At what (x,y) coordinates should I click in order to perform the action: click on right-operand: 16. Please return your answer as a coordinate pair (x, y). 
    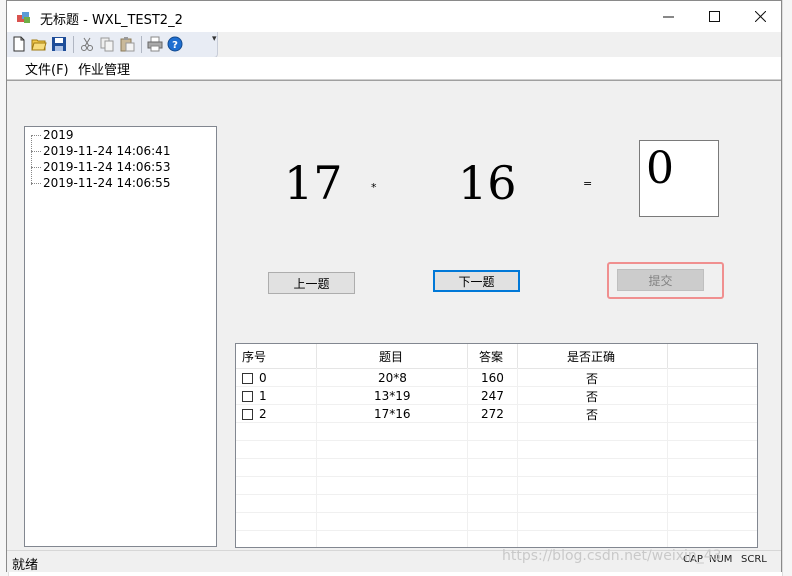
    Looking at the image, I should click on (487, 183).